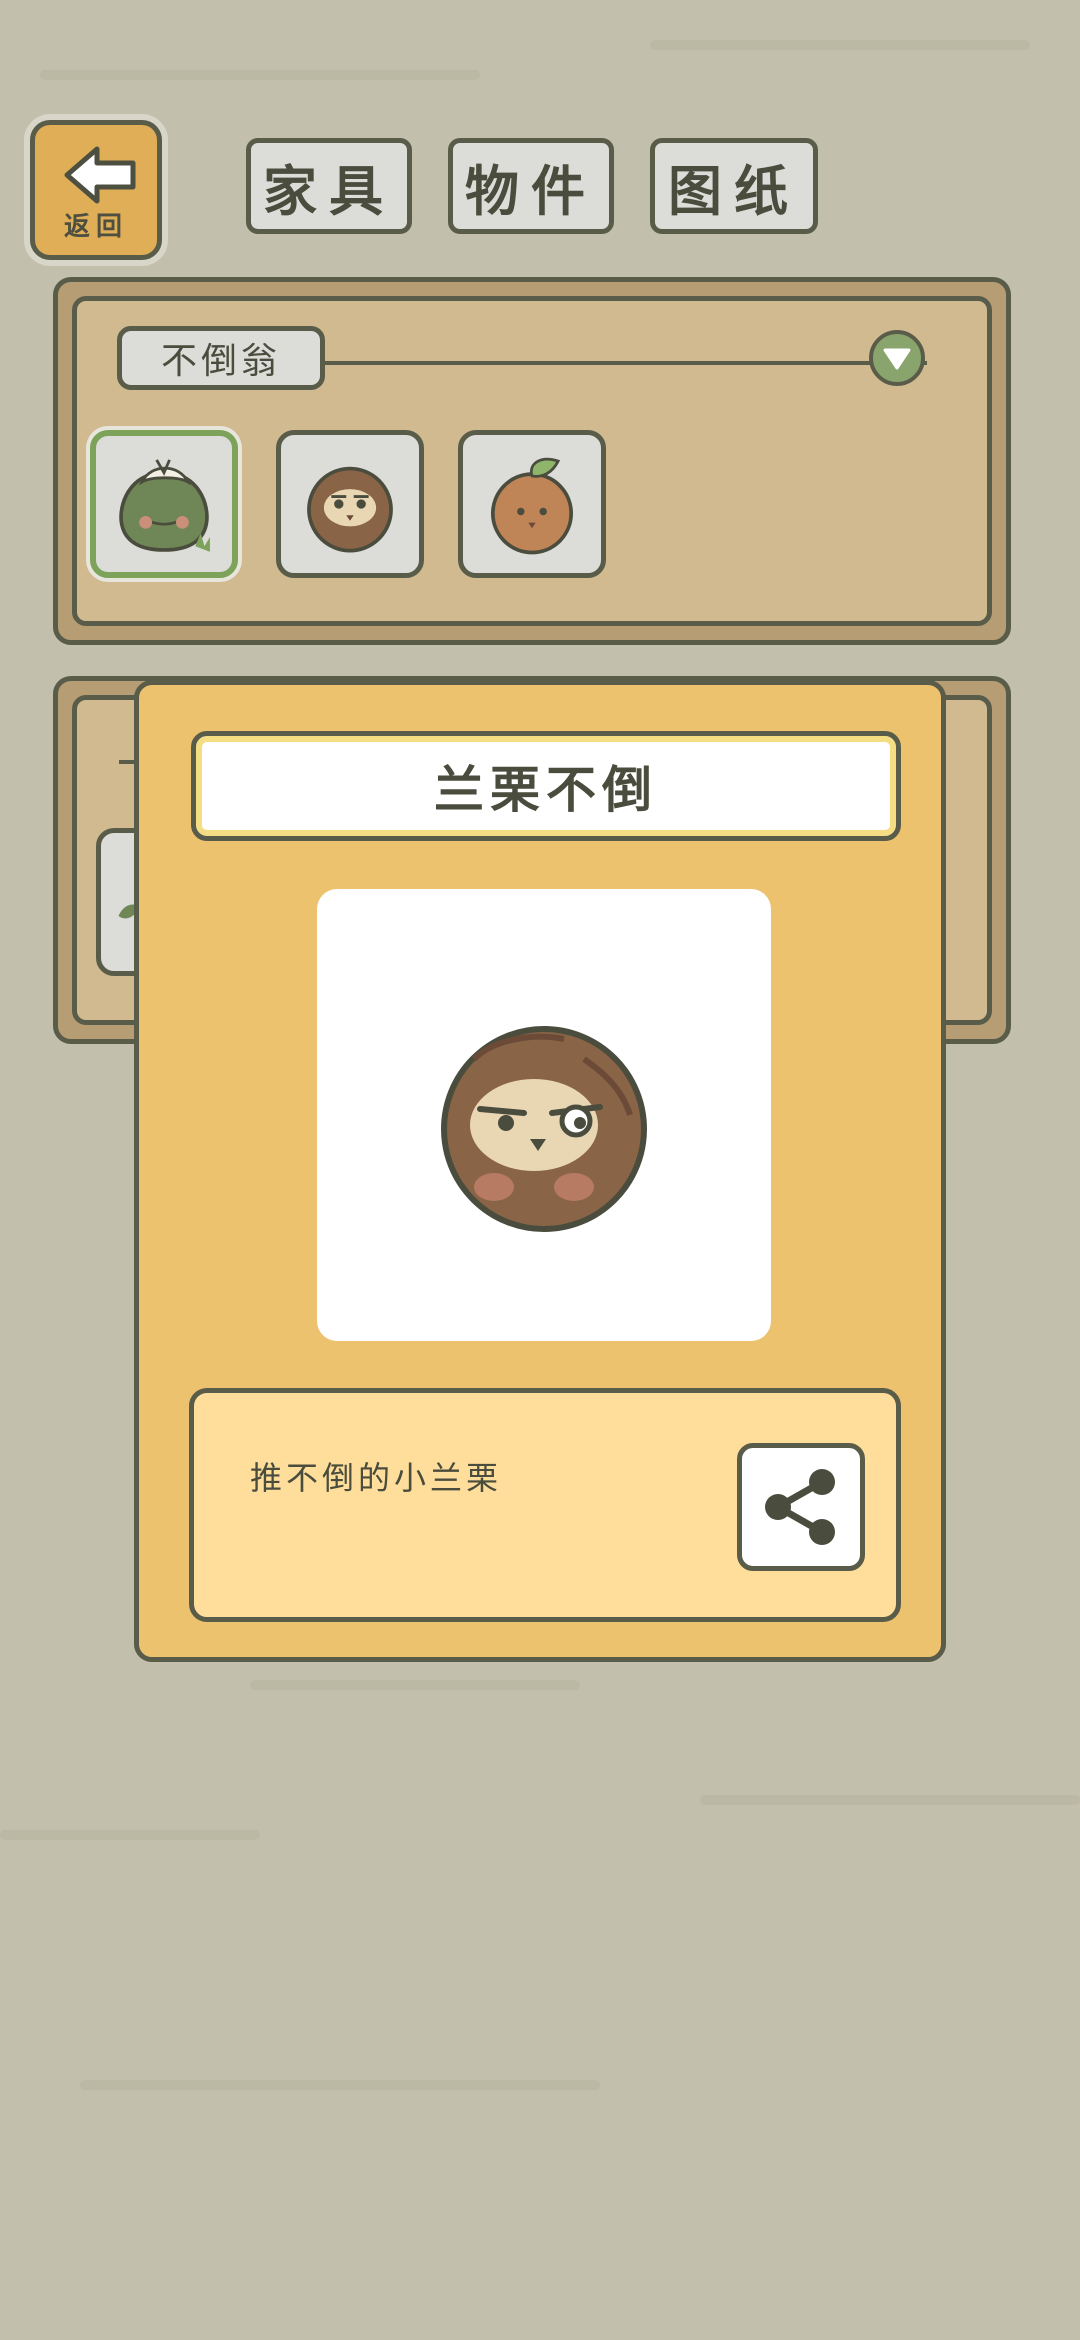 The width and height of the screenshot is (1080, 2340). Describe the element at coordinates (734, 186) in the screenshot. I see `tab-blueprints: 图纸` at that location.